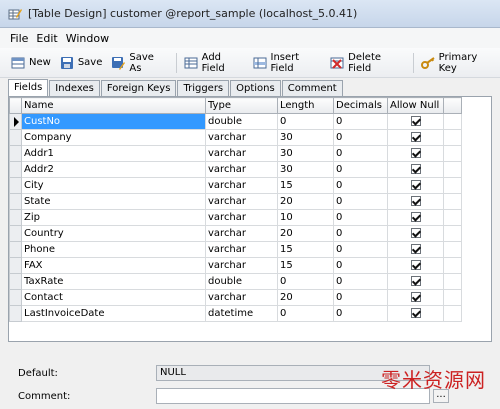 This screenshot has width=500, height=409. I want to click on field-name-cell: LastInvoiceDate, so click(113, 313).